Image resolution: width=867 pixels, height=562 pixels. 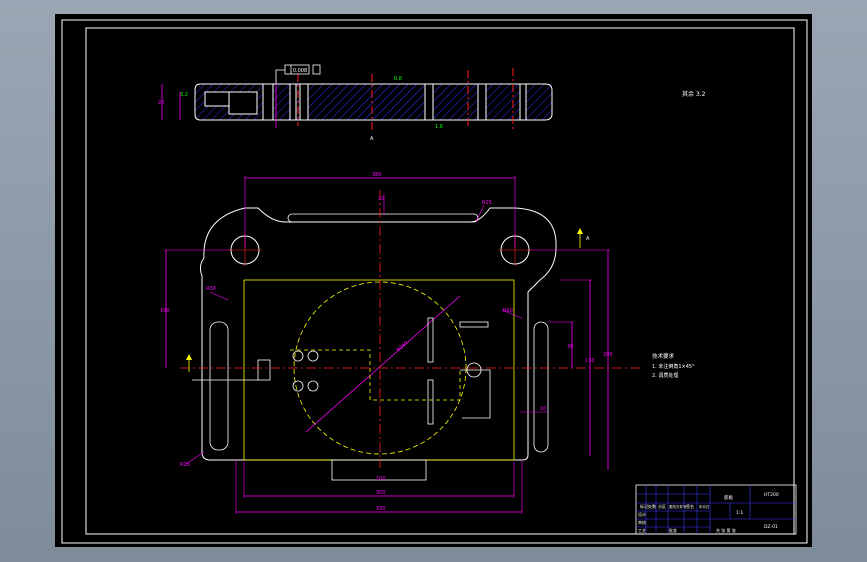 I want to click on section-label: A, so click(x=372, y=139).